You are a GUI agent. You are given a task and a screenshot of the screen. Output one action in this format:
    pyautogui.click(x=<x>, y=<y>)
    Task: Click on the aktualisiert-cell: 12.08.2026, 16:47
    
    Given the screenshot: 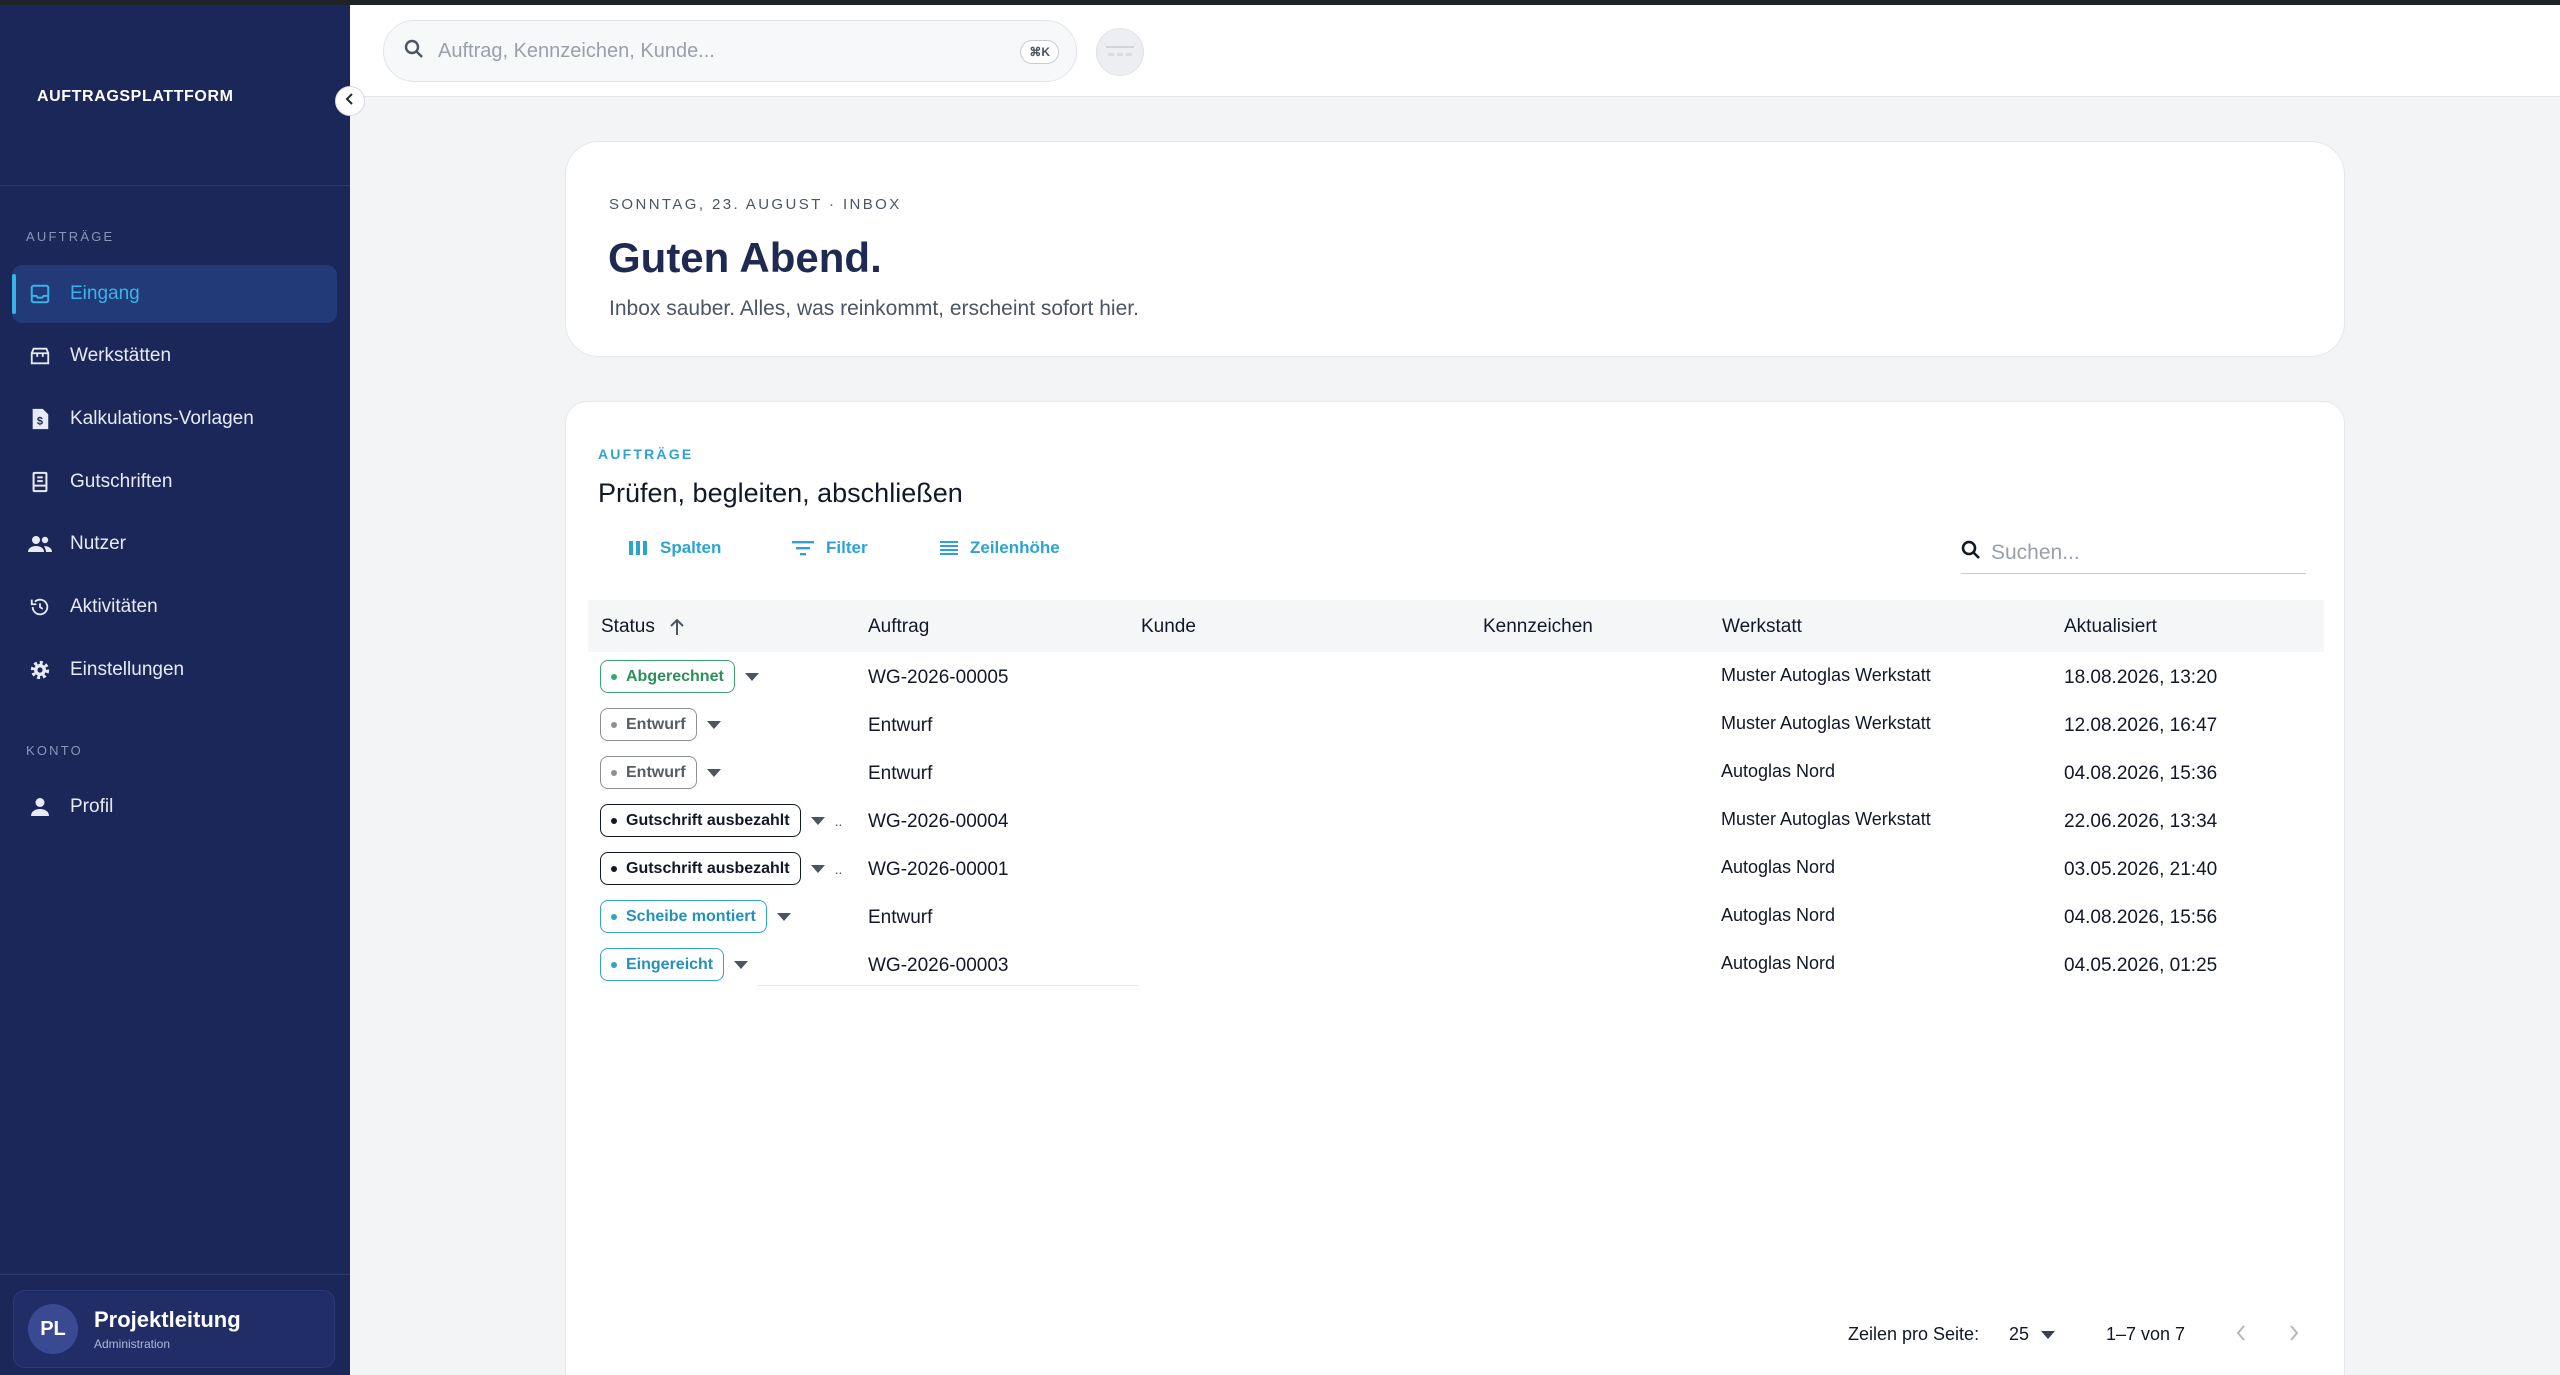 What is the action you would take?
    pyautogui.click(x=2141, y=725)
    